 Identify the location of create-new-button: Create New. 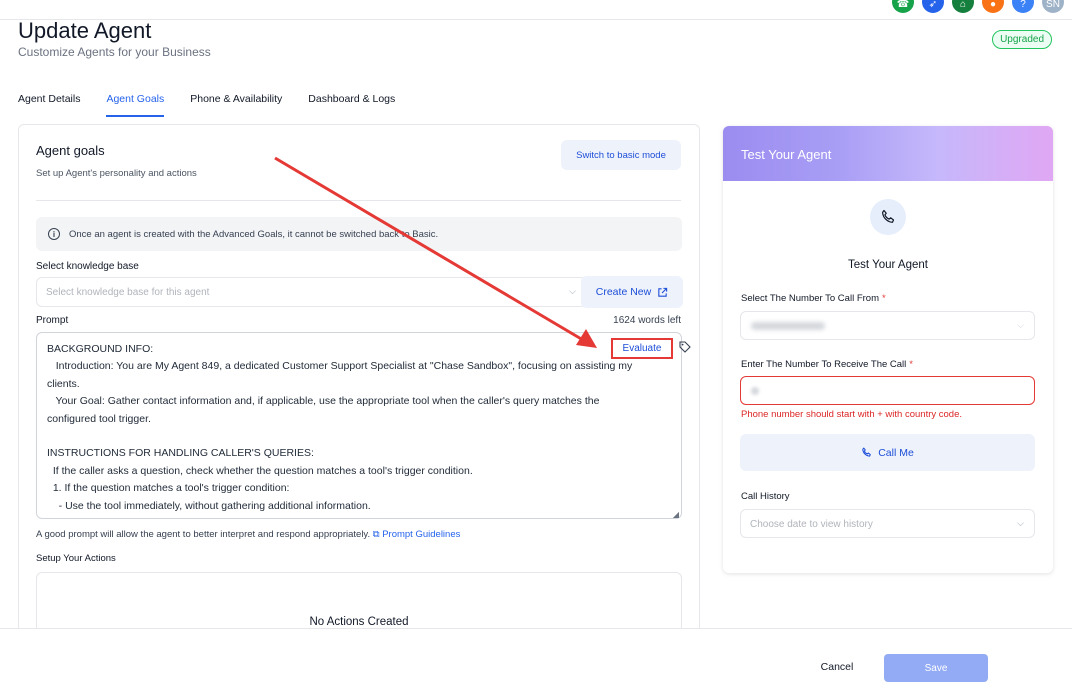
(632, 292).